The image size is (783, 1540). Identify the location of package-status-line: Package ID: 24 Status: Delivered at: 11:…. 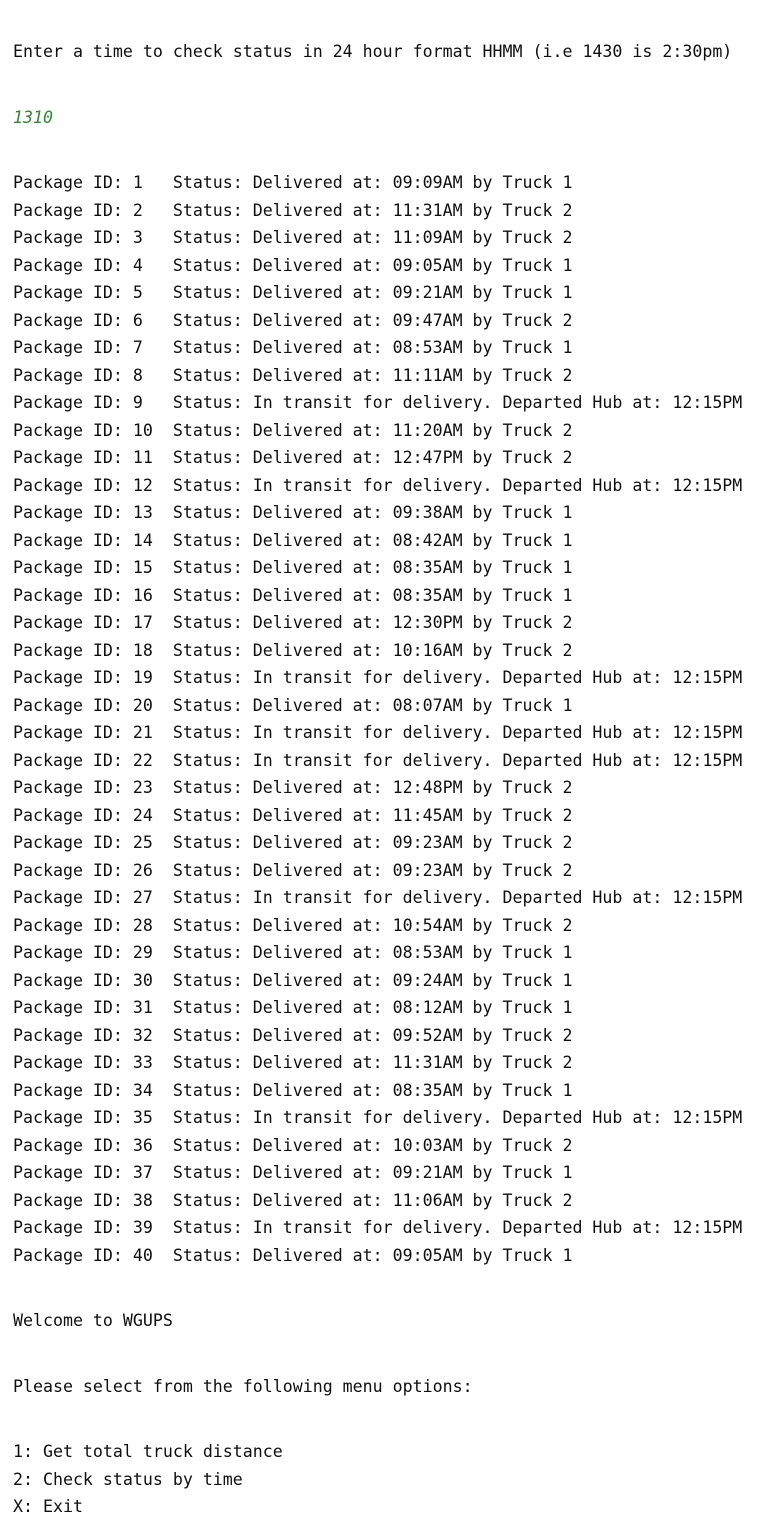
(293, 815).